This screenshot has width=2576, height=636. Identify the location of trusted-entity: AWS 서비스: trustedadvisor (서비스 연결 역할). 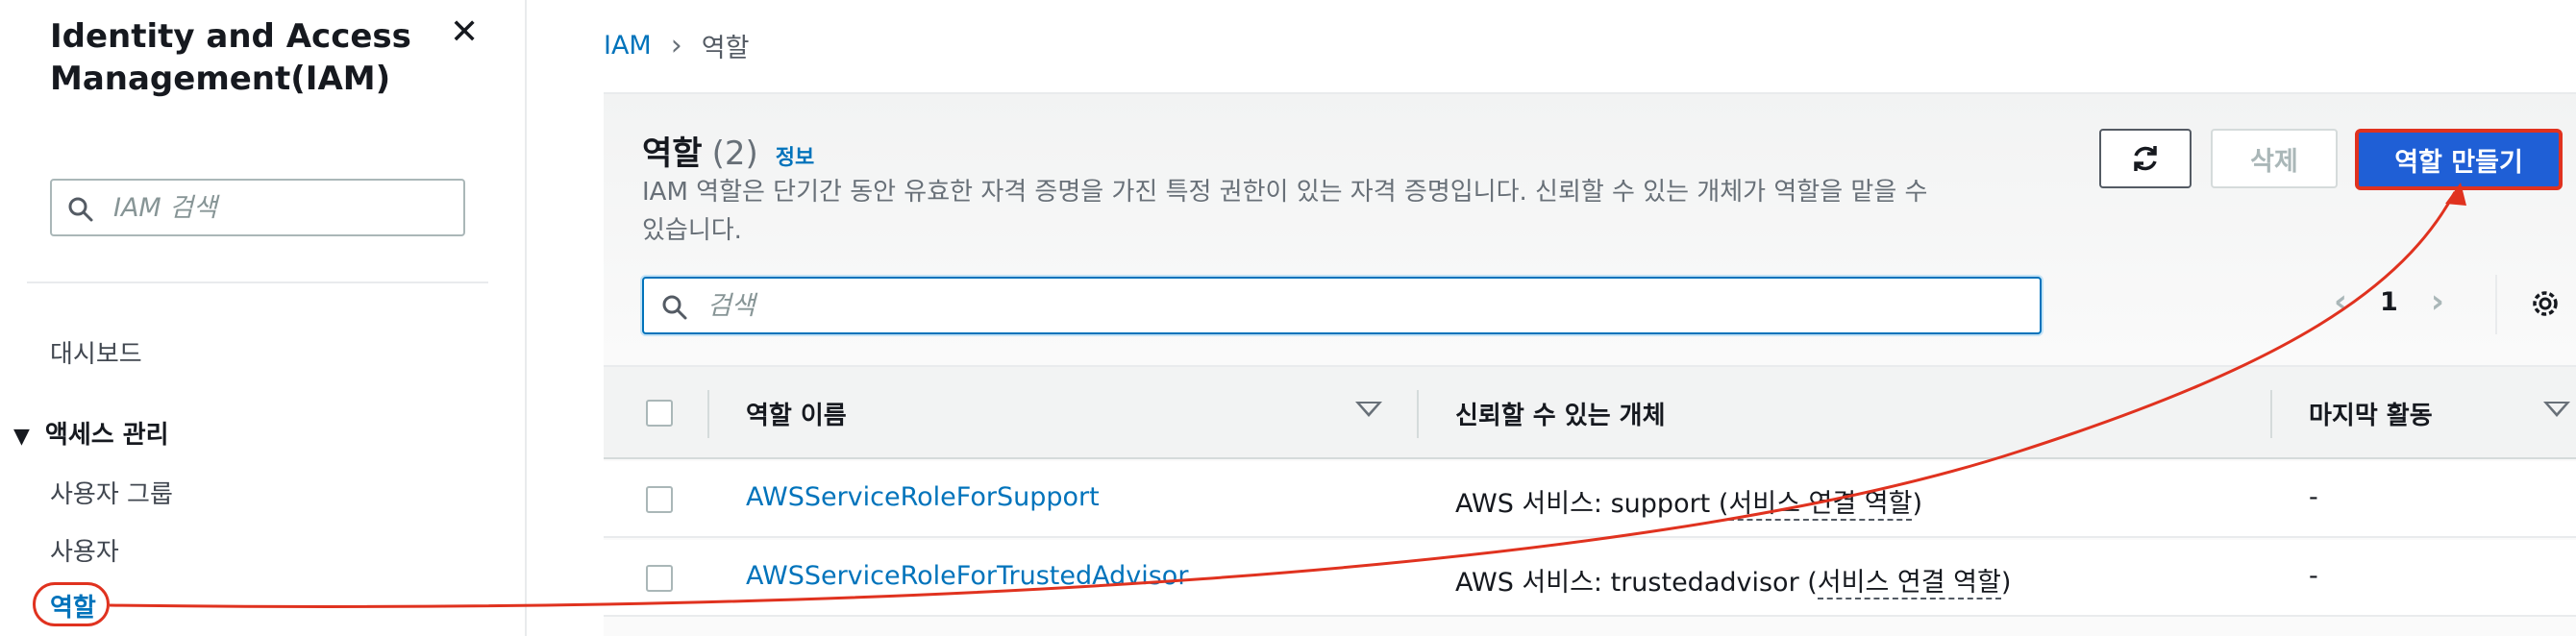
(1733, 580).